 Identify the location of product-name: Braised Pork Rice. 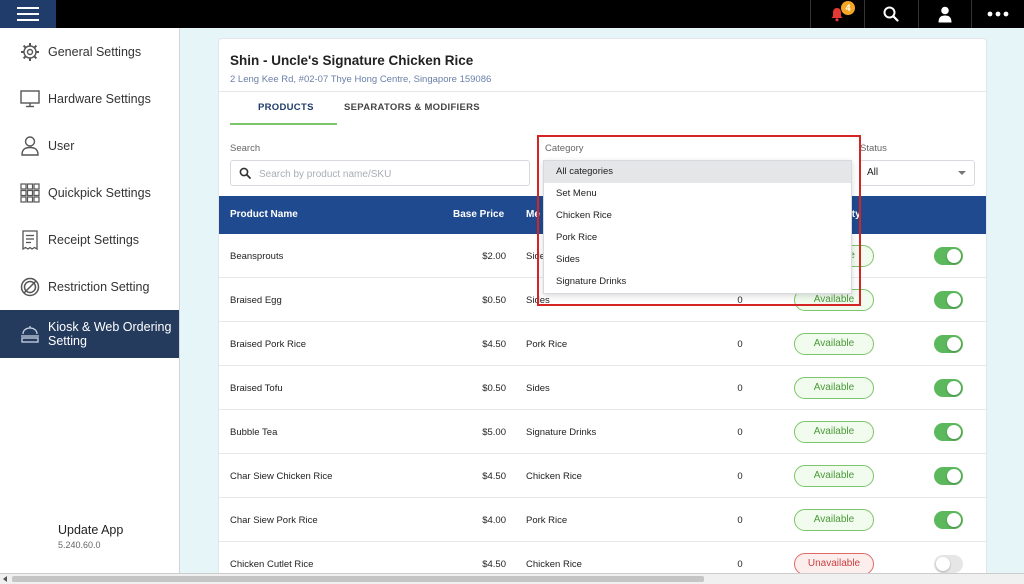
(268, 344).